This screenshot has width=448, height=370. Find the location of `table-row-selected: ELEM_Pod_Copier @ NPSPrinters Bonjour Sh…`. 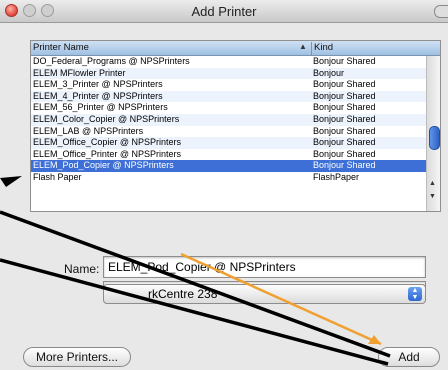

table-row-selected: ELEM_Pod_Copier @ NPSPrinters Bonjour Sh… is located at coordinates (228, 166).